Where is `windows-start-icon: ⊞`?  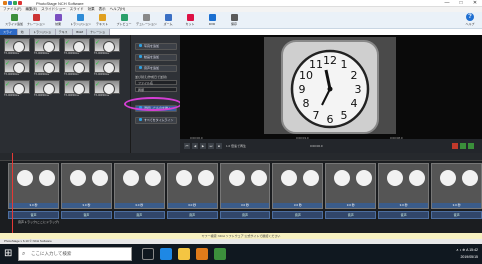
windows-start-icon: ⊞ is located at coordinates (10, 254).